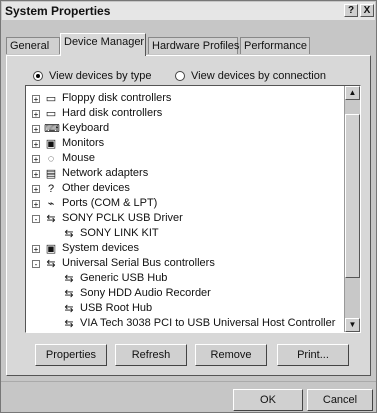  Describe the element at coordinates (36, 189) in the screenshot. I see `tree-expander-6: +` at that location.